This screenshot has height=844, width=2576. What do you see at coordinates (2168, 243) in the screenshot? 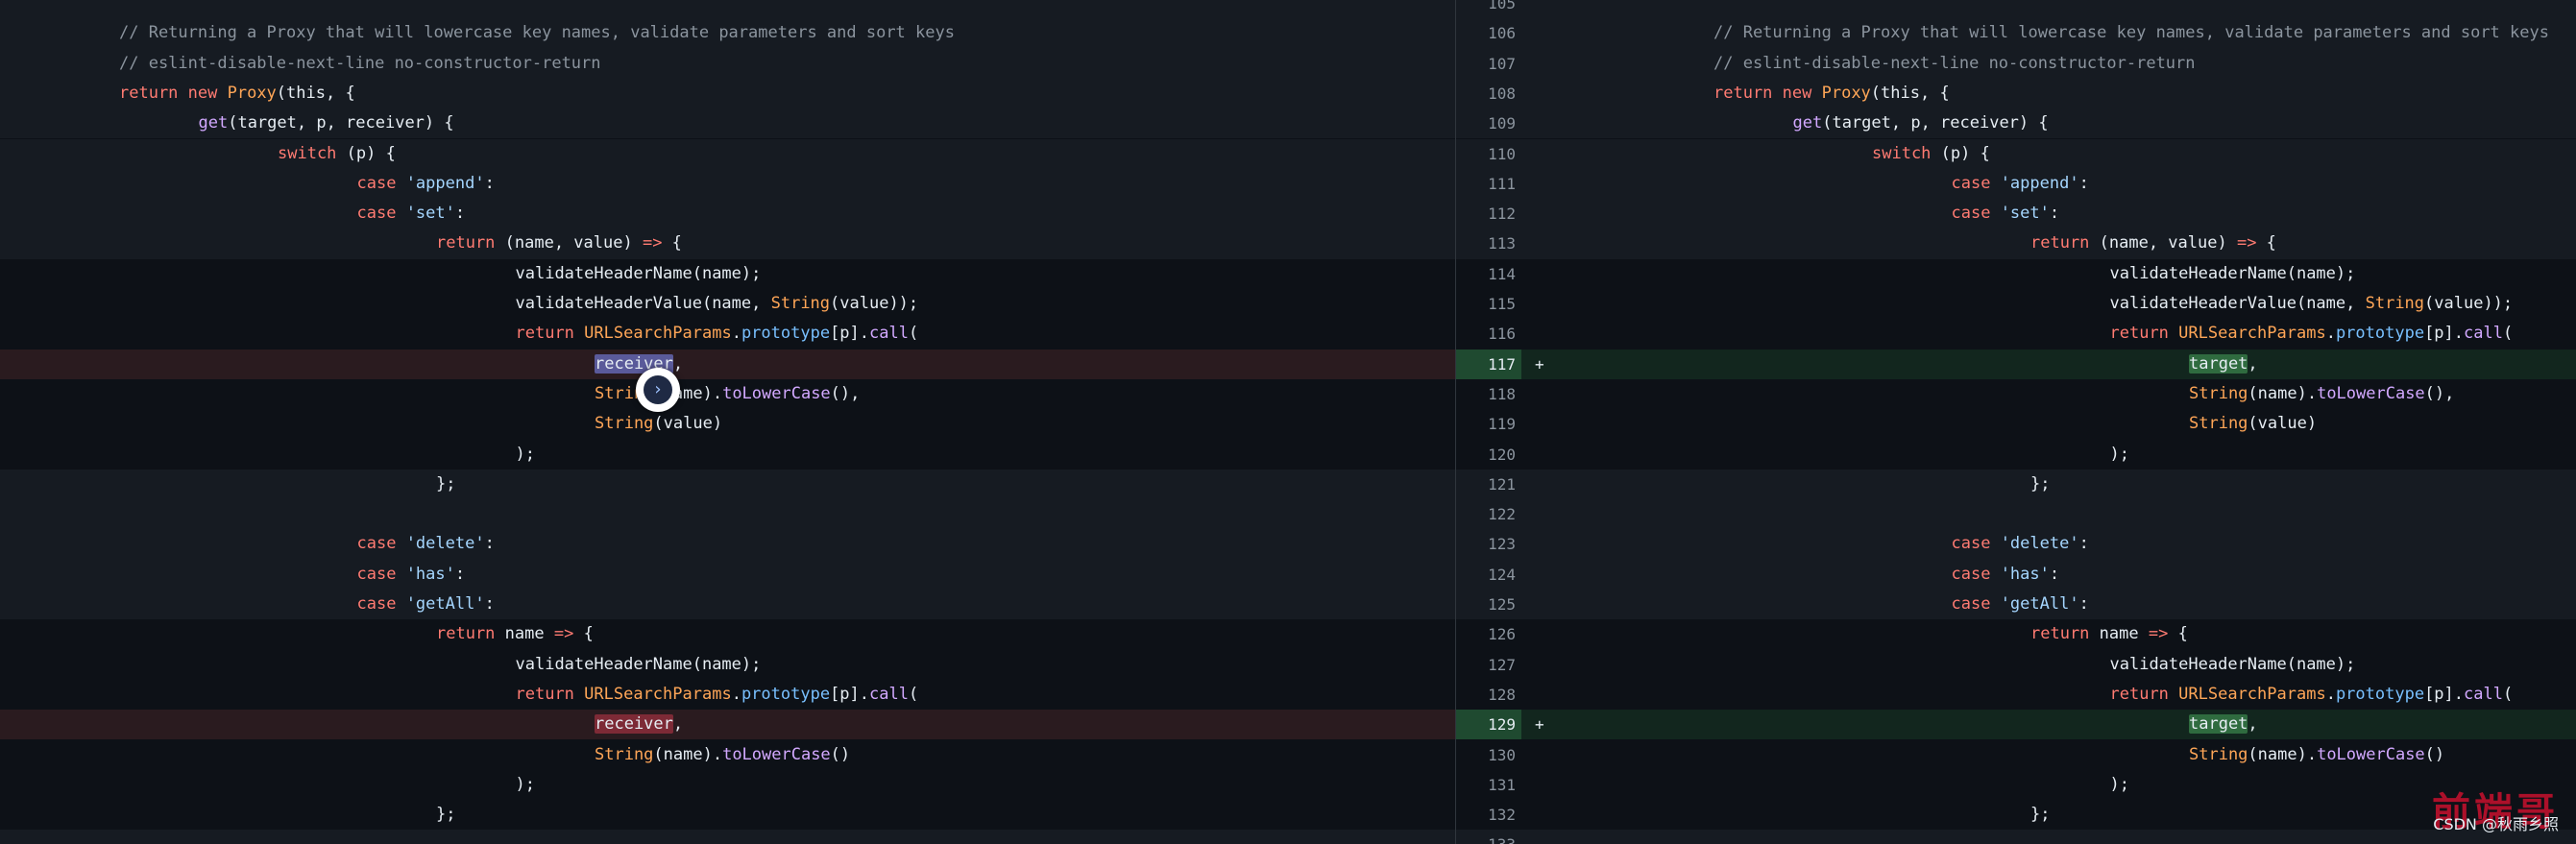
I see `code-token: (name, value)` at bounding box center [2168, 243].